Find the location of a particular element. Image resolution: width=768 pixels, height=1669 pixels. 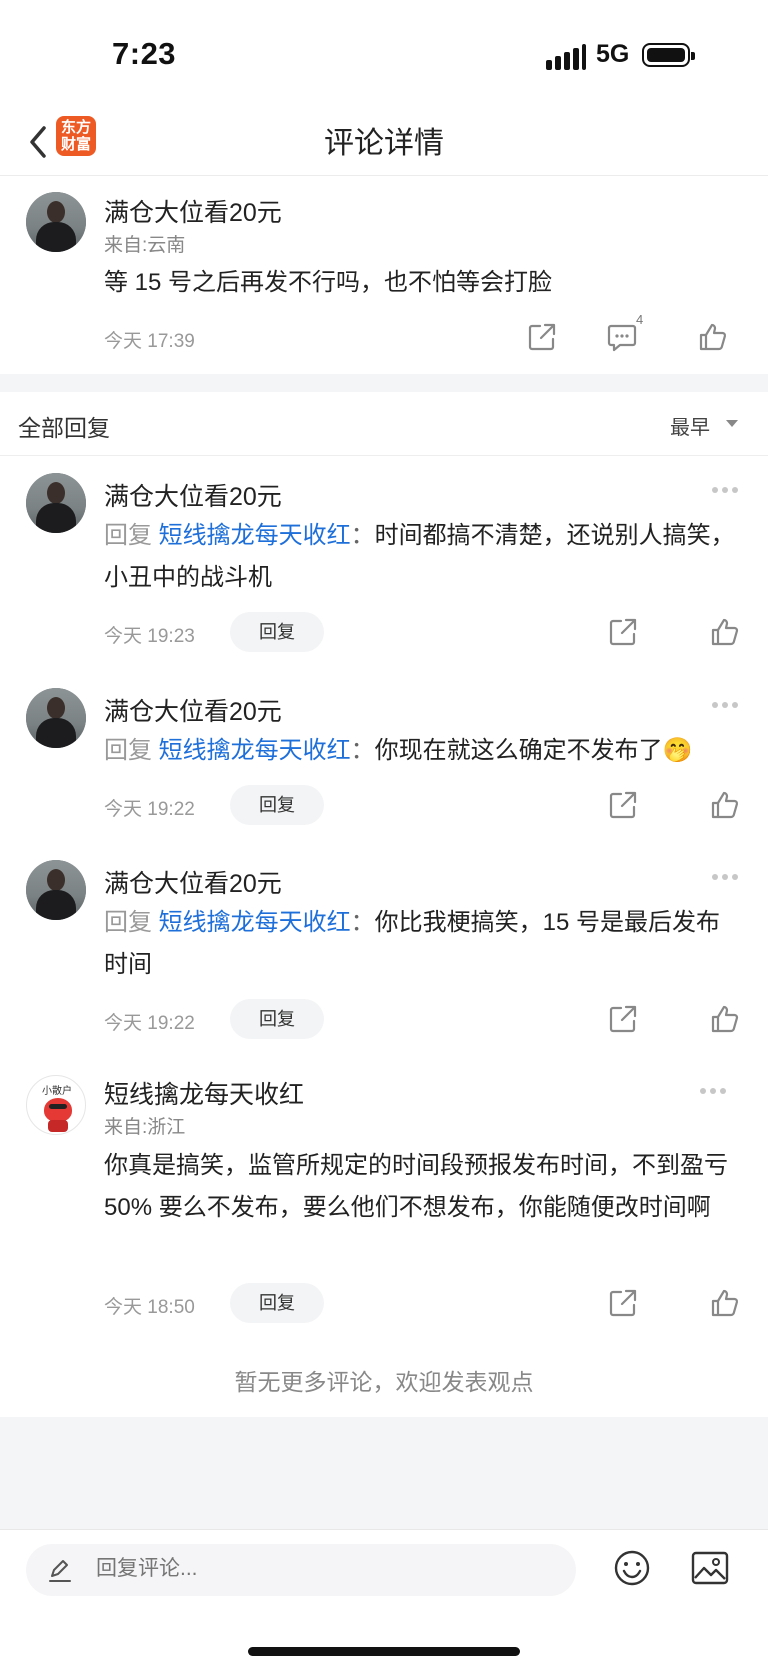

comment-count: 4 is located at coordinates (640, 319).